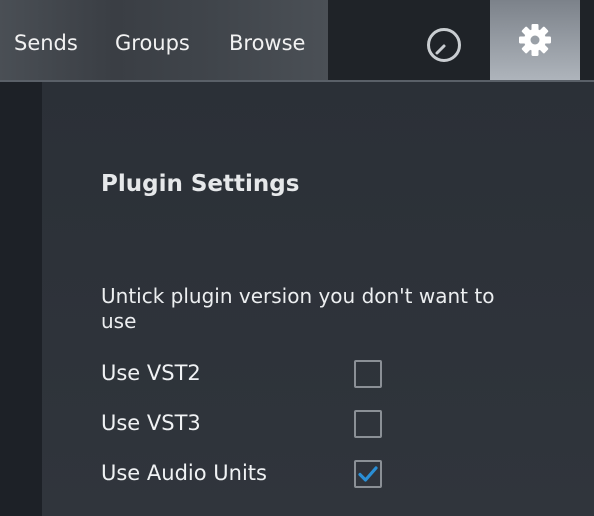  What do you see at coordinates (152, 40) in the screenshot?
I see `tab-groups: Groups` at bounding box center [152, 40].